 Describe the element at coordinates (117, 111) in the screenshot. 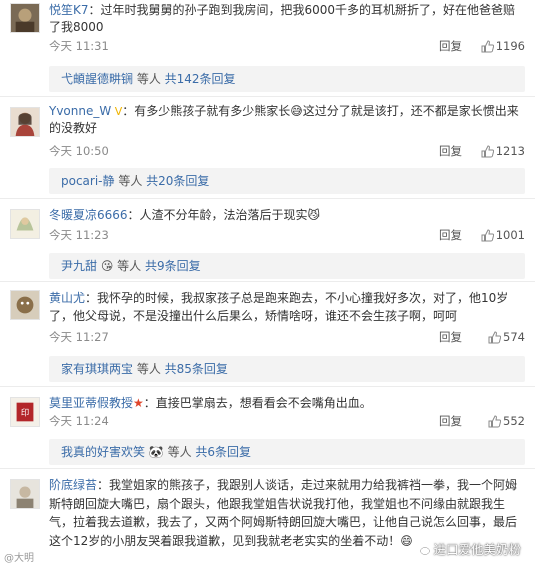

I see `verified-icon: V` at that location.